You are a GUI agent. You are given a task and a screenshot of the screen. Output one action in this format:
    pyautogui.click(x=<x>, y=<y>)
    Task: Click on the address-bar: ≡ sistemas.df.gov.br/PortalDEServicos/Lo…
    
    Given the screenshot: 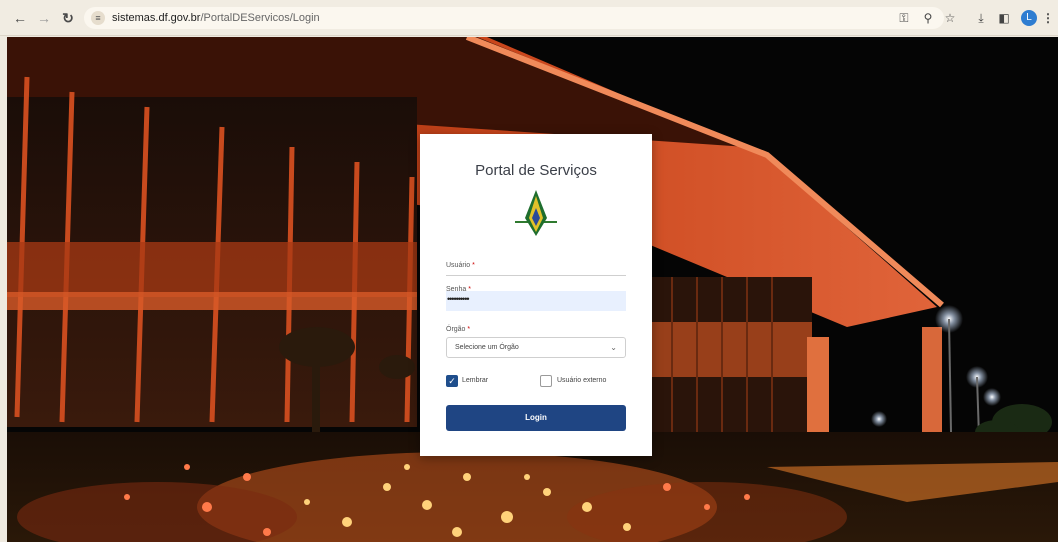 What is the action you would take?
    pyautogui.click(x=514, y=18)
    